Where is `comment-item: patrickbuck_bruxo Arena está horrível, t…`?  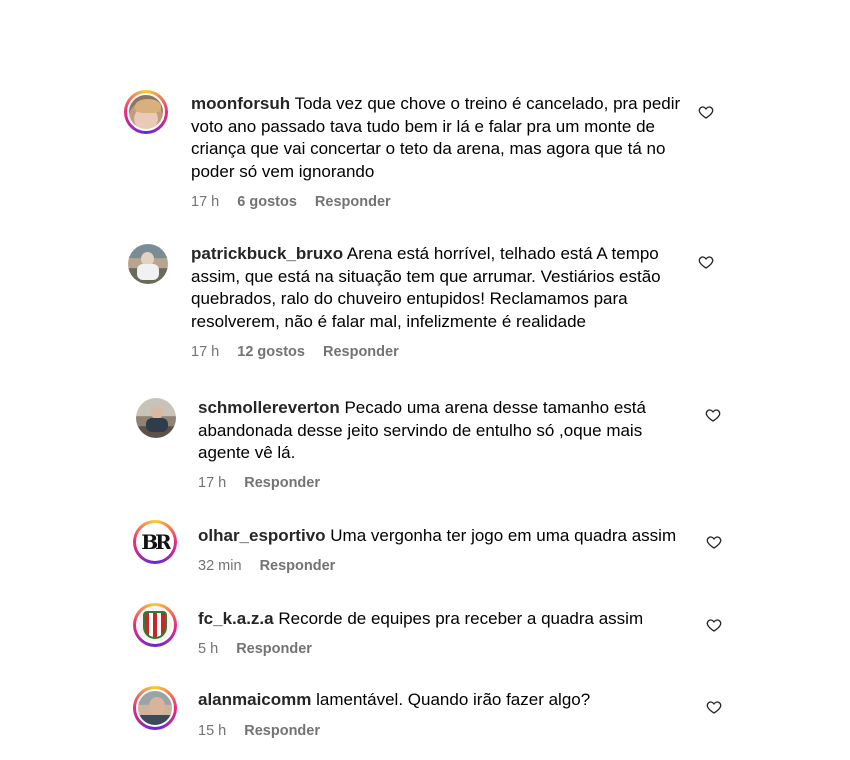
comment-item: patrickbuck_bruxo Arena está horrível, t… is located at coordinates (426, 302).